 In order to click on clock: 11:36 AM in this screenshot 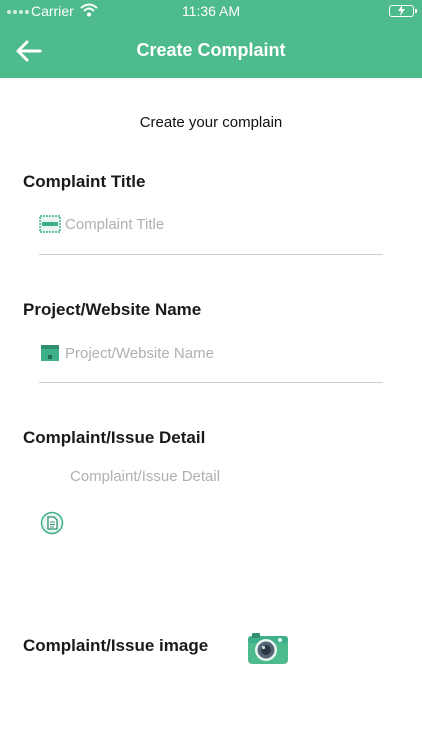, I will do `click(211, 11)`.